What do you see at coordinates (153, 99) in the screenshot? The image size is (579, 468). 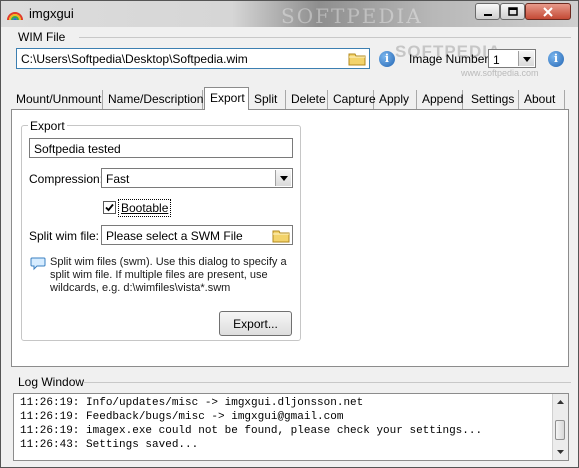 I see `tab-name-description: Name/Description` at bounding box center [153, 99].